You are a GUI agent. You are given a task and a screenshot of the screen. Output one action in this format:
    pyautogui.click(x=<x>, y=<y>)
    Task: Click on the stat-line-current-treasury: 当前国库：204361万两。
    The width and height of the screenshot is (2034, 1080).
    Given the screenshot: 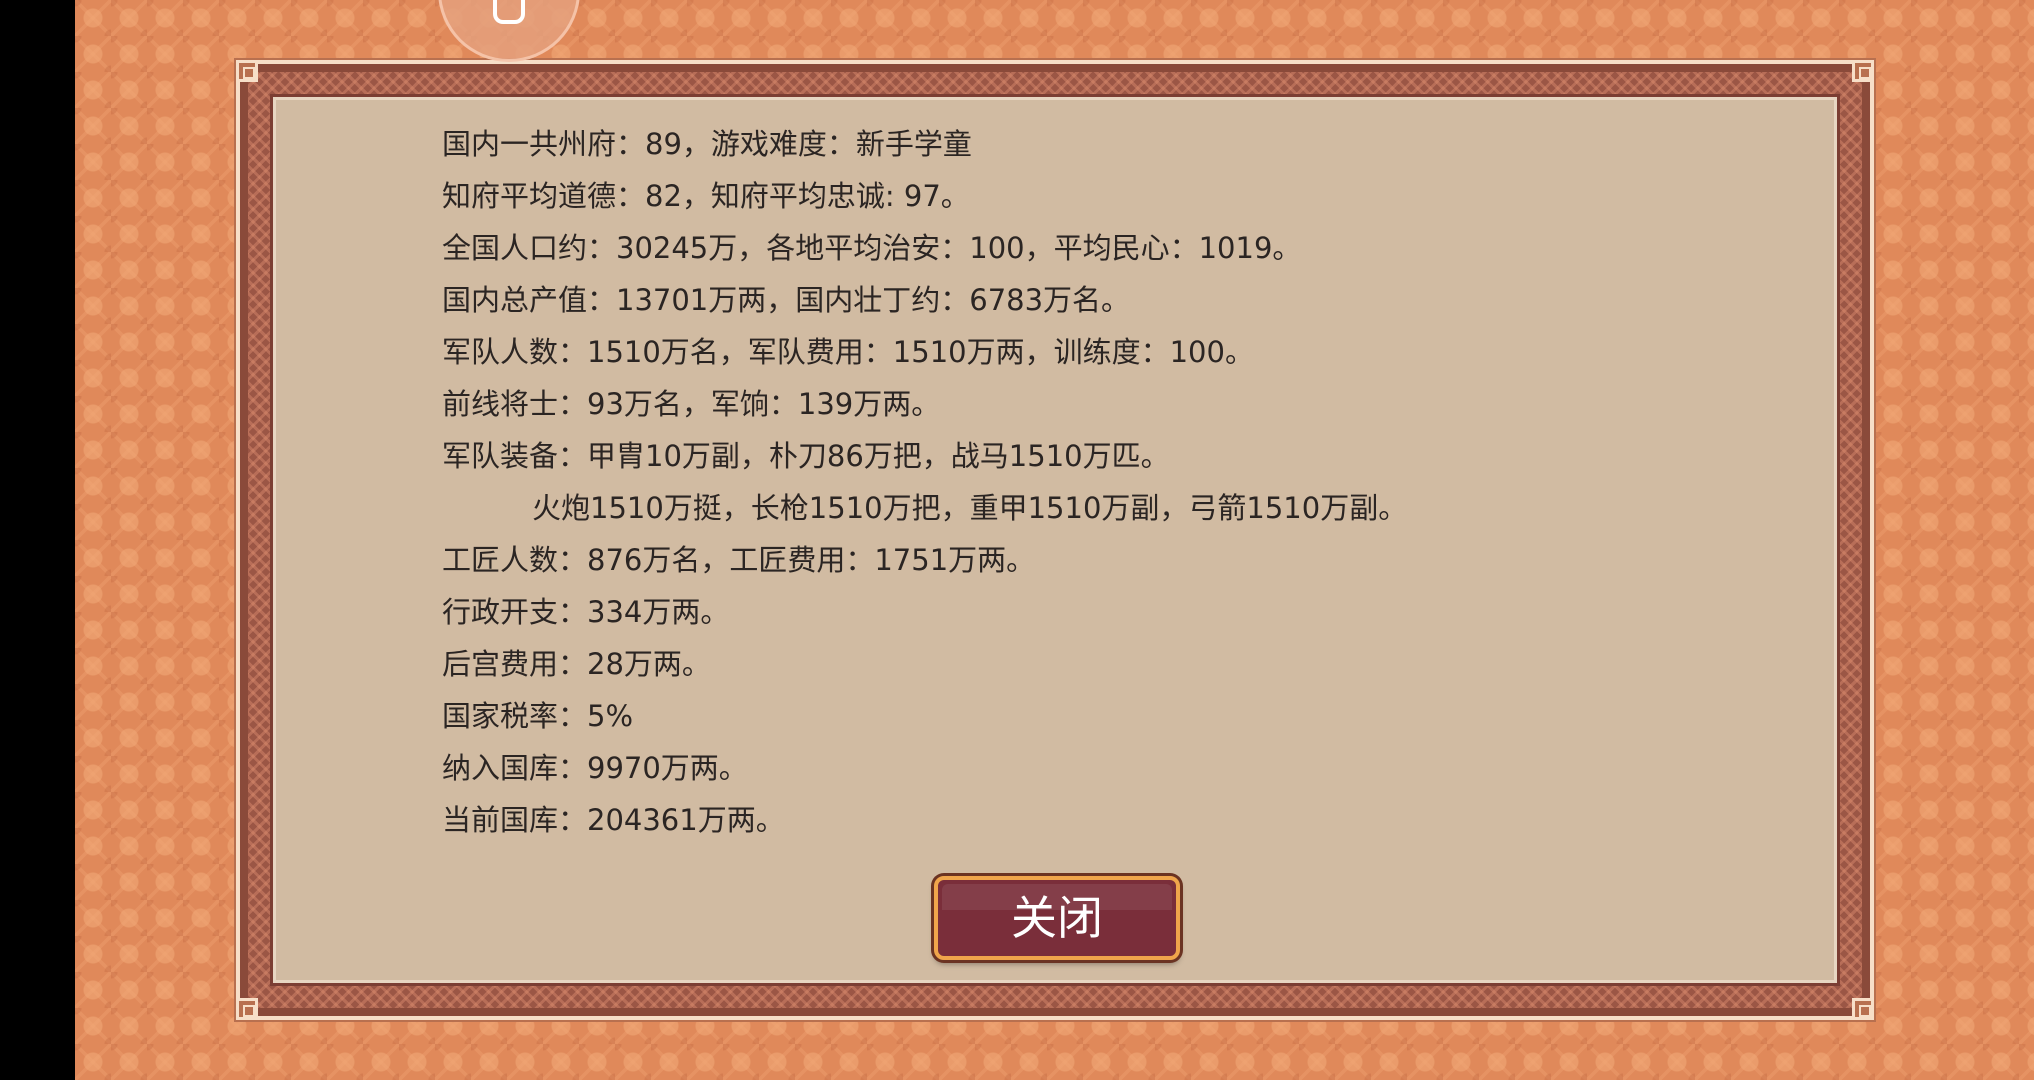 What is the action you would take?
    pyautogui.click(x=613, y=820)
    